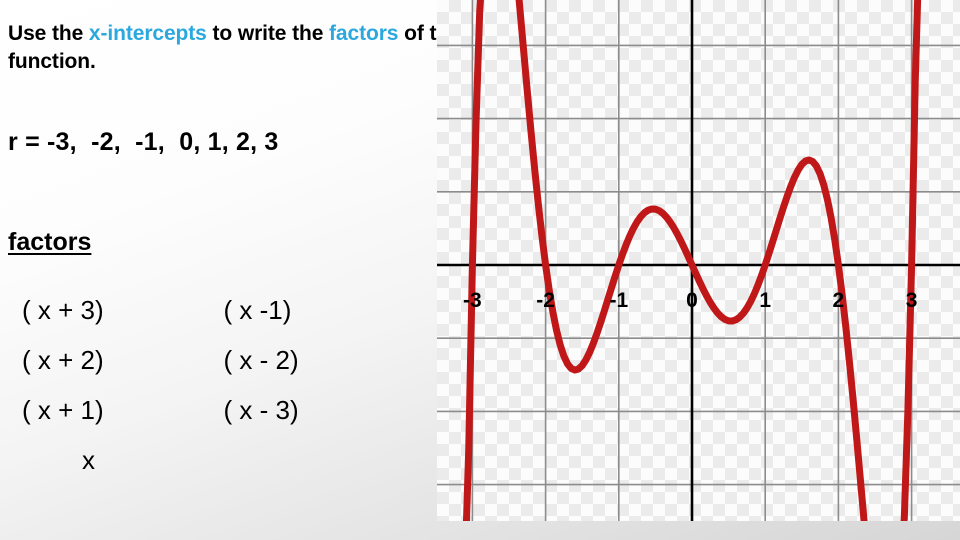 This screenshot has height=540, width=960. What do you see at coordinates (765, 300) in the screenshot?
I see `x-tick-label: 1` at bounding box center [765, 300].